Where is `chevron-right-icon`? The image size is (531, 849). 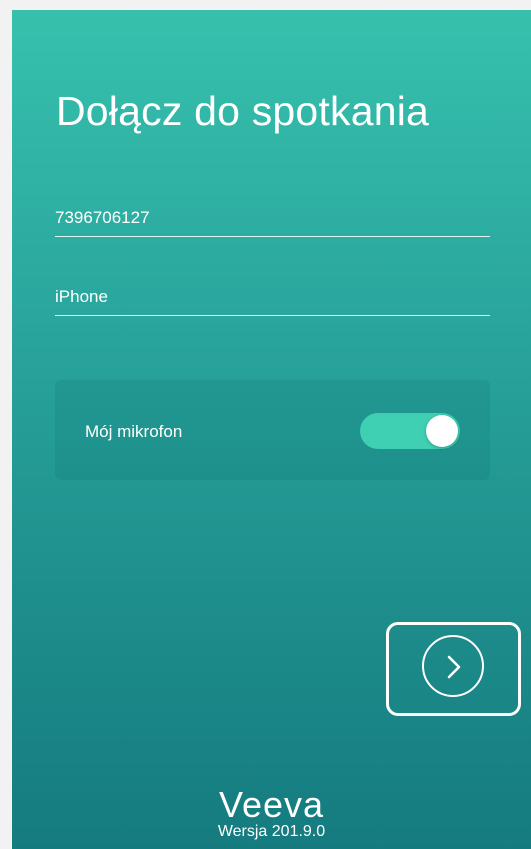
chevron-right-icon is located at coordinates (454, 667).